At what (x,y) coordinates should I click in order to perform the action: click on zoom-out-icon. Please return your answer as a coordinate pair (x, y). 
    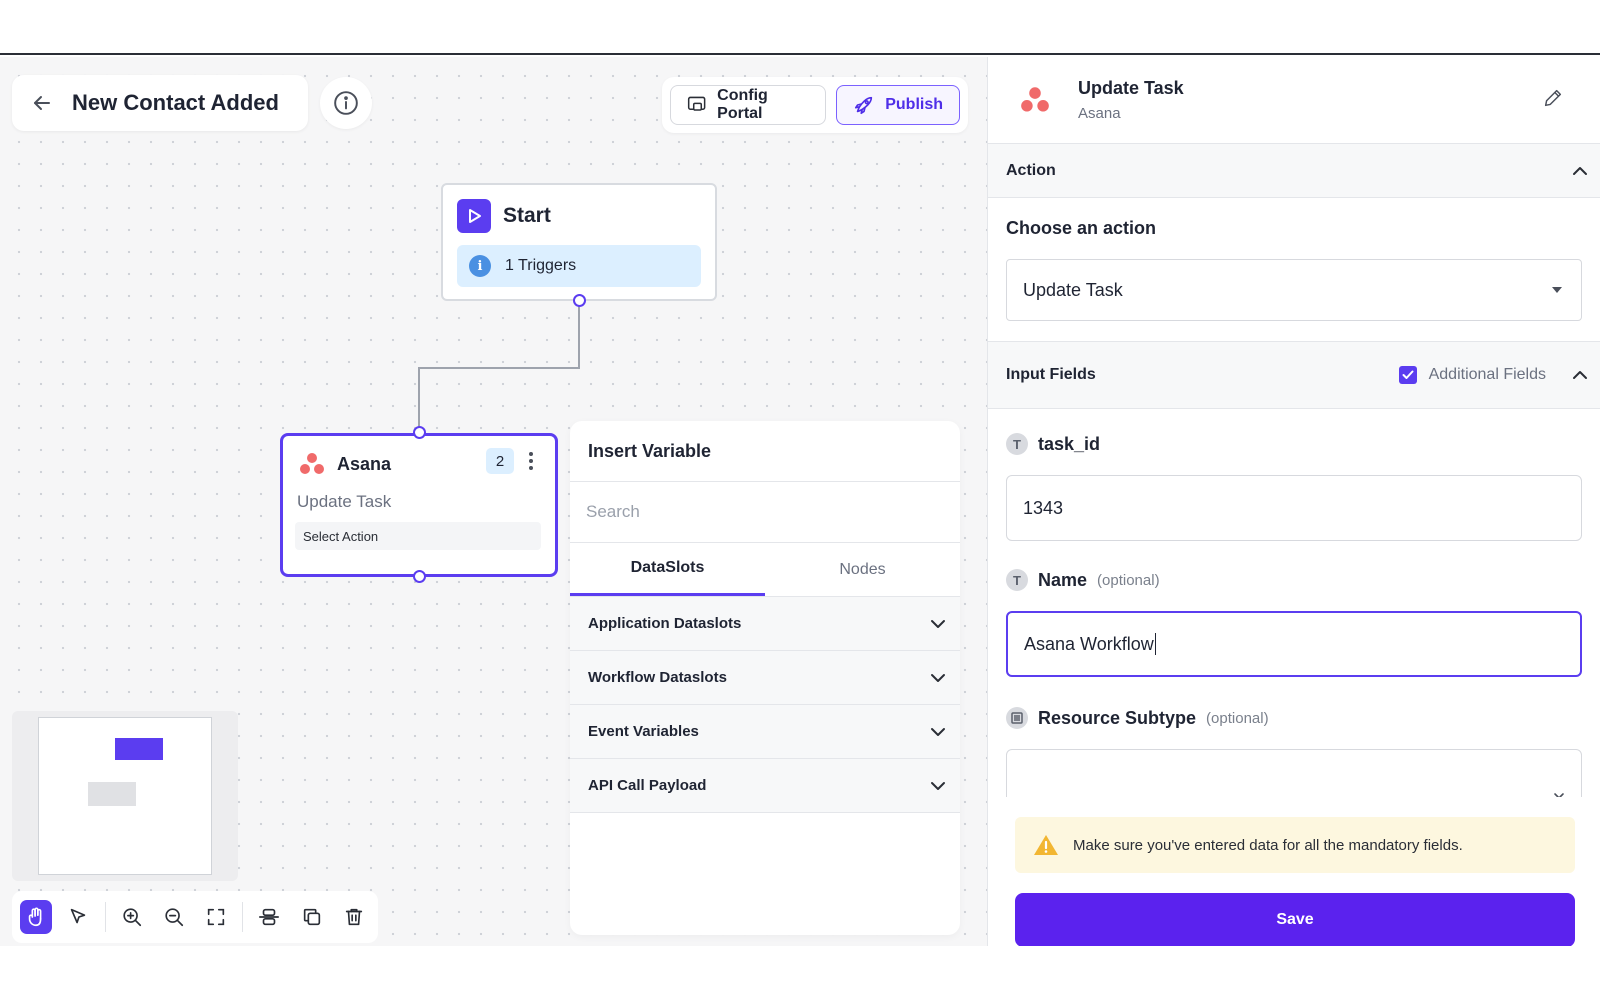
    Looking at the image, I should click on (174, 917).